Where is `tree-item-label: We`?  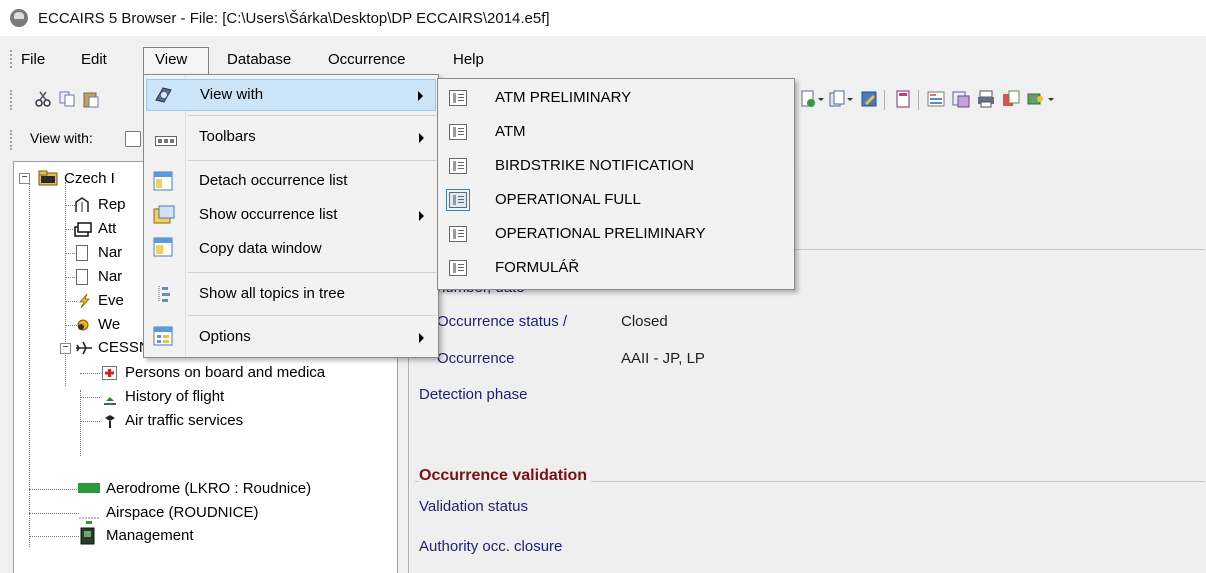 tree-item-label: We is located at coordinates (109, 324).